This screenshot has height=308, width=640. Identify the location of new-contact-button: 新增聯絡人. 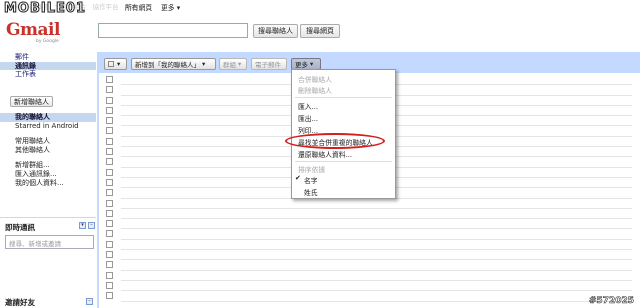
(31, 101).